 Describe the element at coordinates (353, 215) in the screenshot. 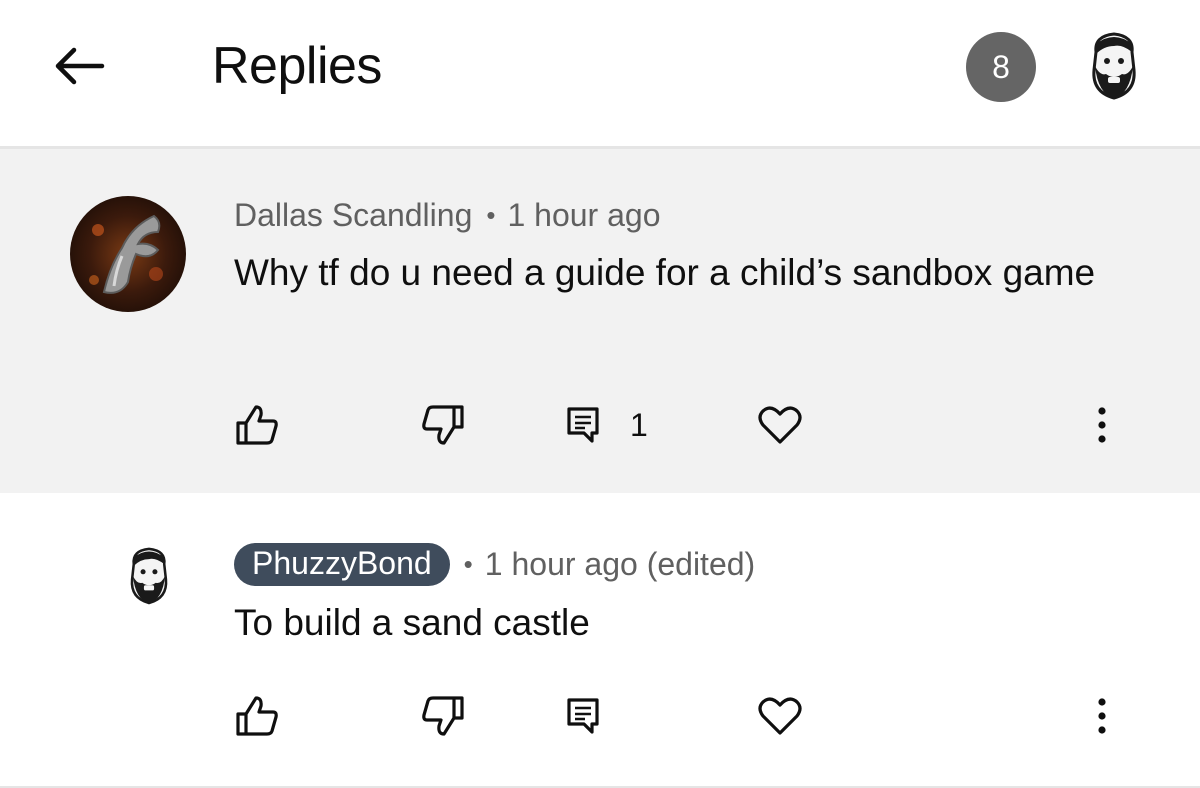

I see `comment-author: Dallas Scandling` at that location.